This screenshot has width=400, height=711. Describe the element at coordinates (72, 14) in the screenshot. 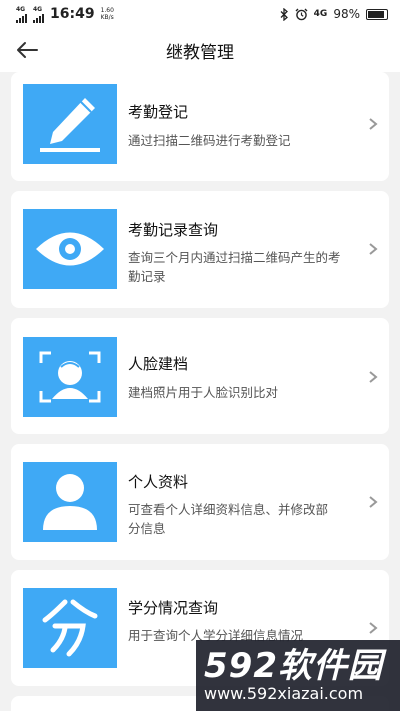

I see `clock: 16:49` at that location.